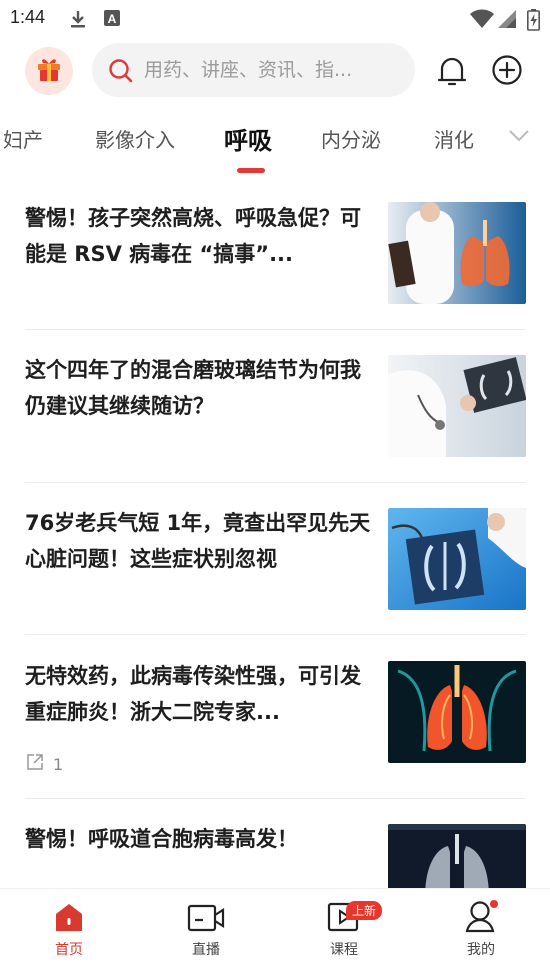  I want to click on article-title: 警惕！呼吸道合胞病毒高发！, so click(161, 839).